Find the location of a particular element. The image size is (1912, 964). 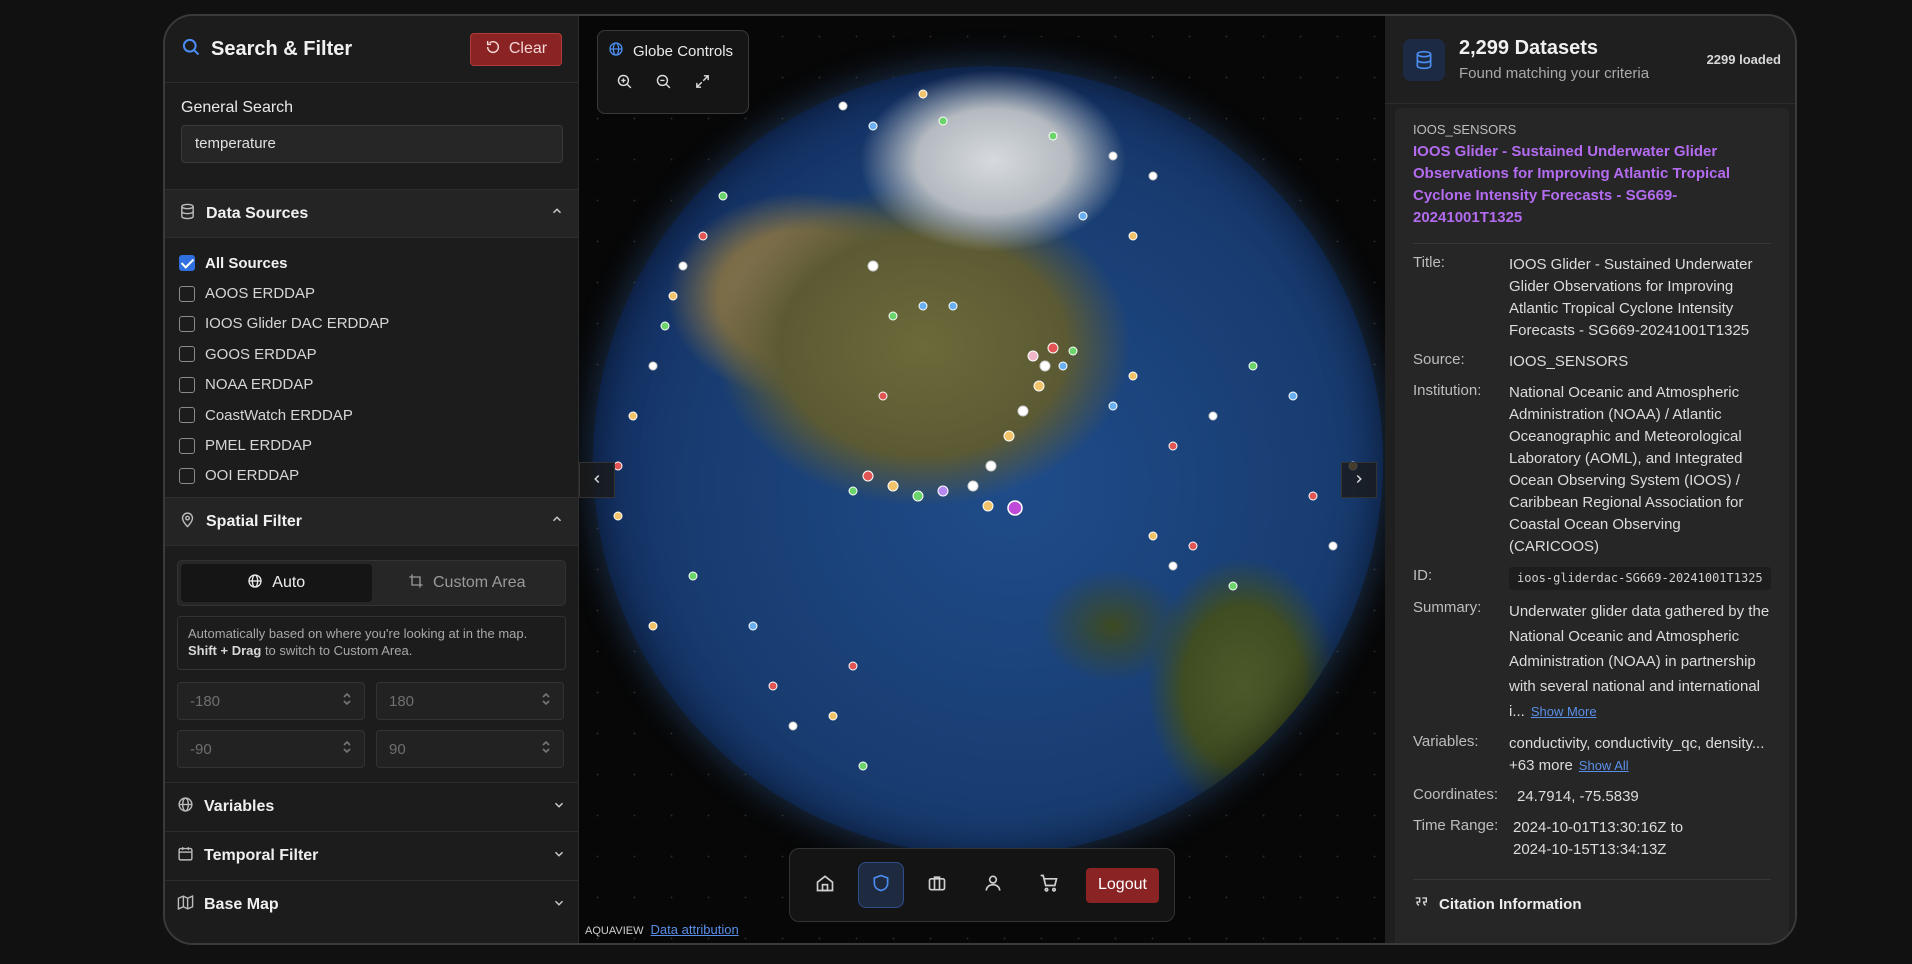

marker-cluster-gulf is located at coordinates (935, 493).